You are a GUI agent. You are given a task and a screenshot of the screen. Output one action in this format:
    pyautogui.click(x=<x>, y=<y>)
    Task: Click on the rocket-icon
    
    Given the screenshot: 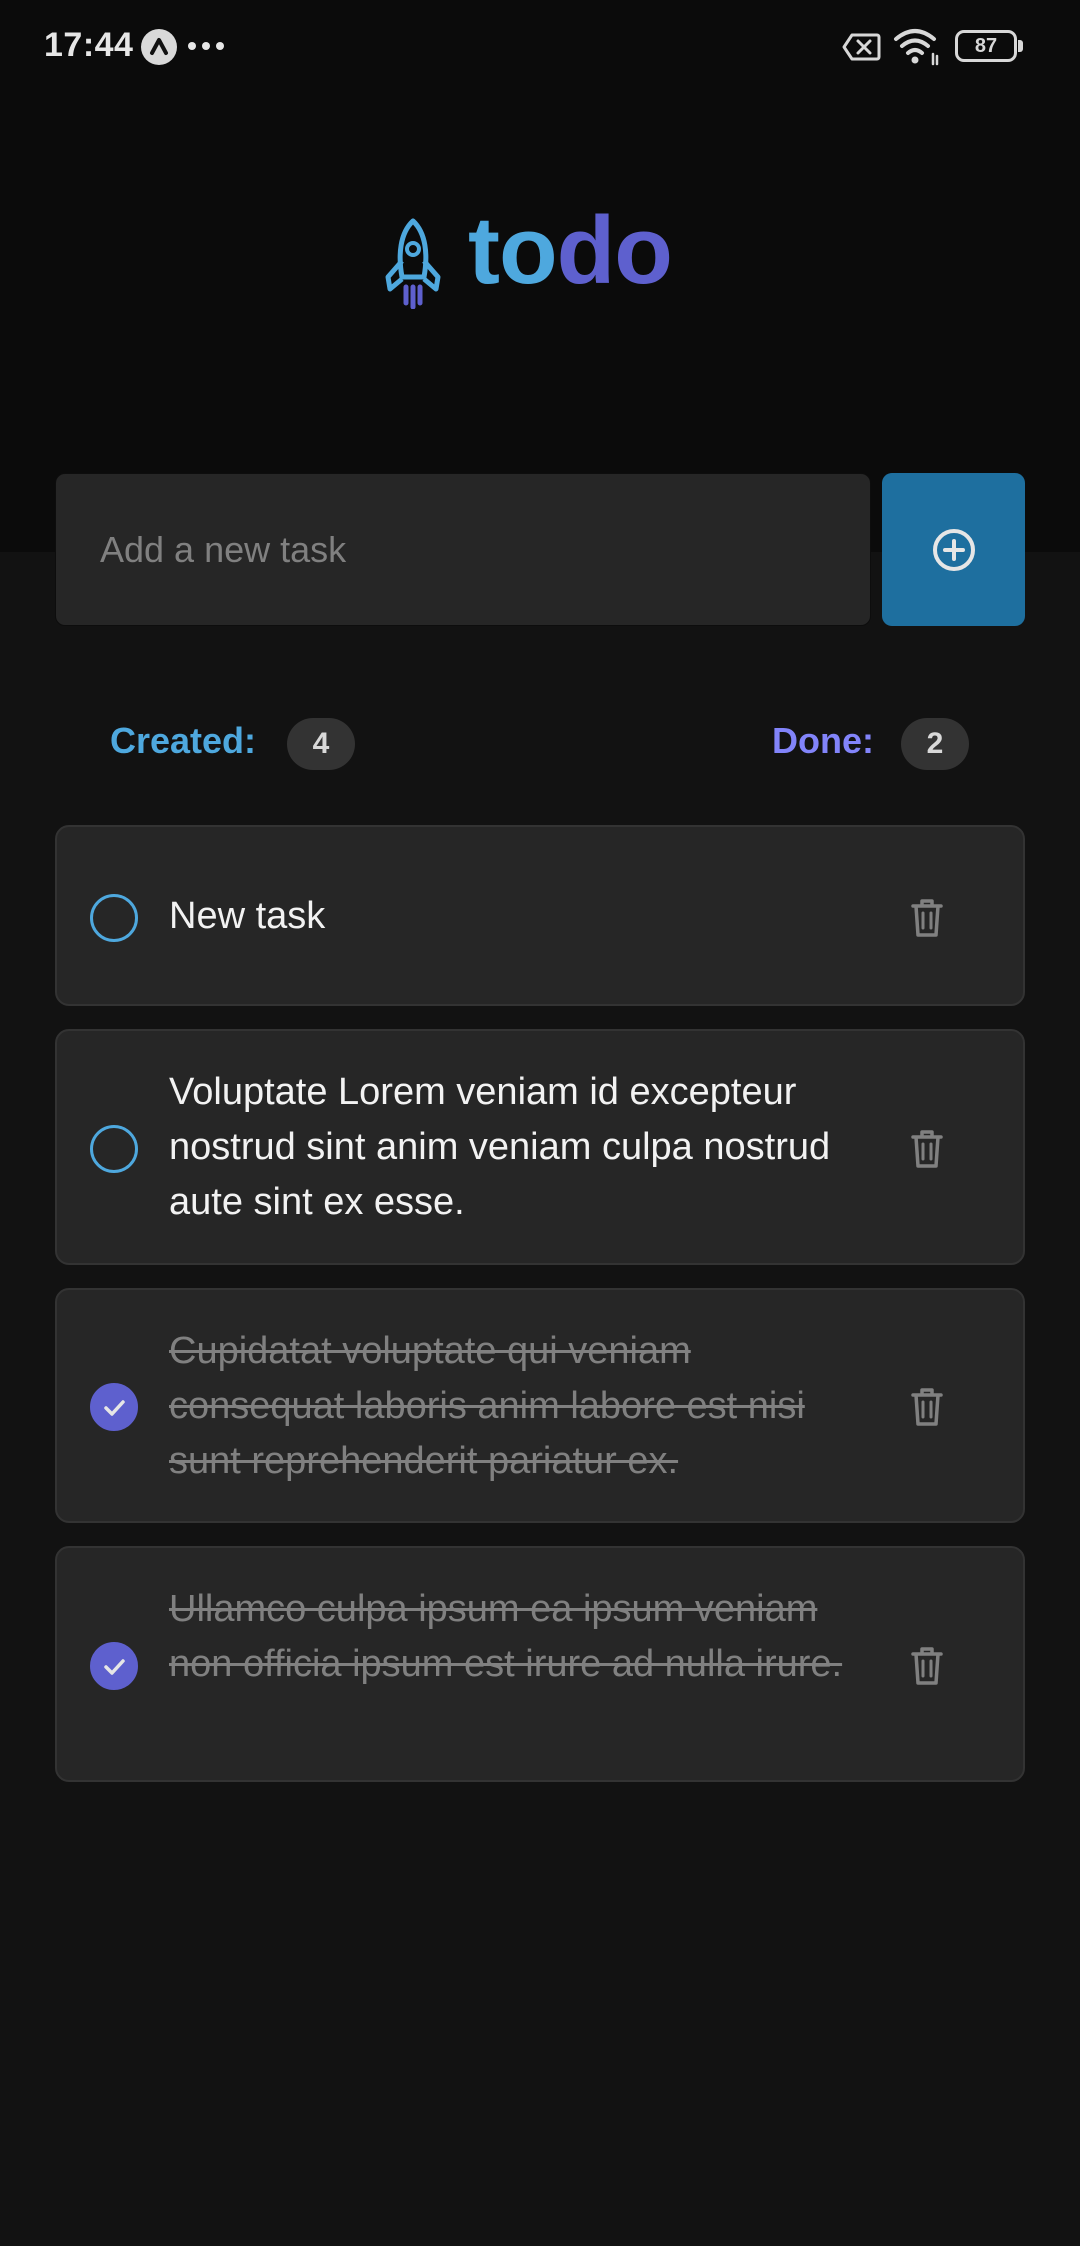 What is the action you would take?
    pyautogui.click(x=413, y=263)
    